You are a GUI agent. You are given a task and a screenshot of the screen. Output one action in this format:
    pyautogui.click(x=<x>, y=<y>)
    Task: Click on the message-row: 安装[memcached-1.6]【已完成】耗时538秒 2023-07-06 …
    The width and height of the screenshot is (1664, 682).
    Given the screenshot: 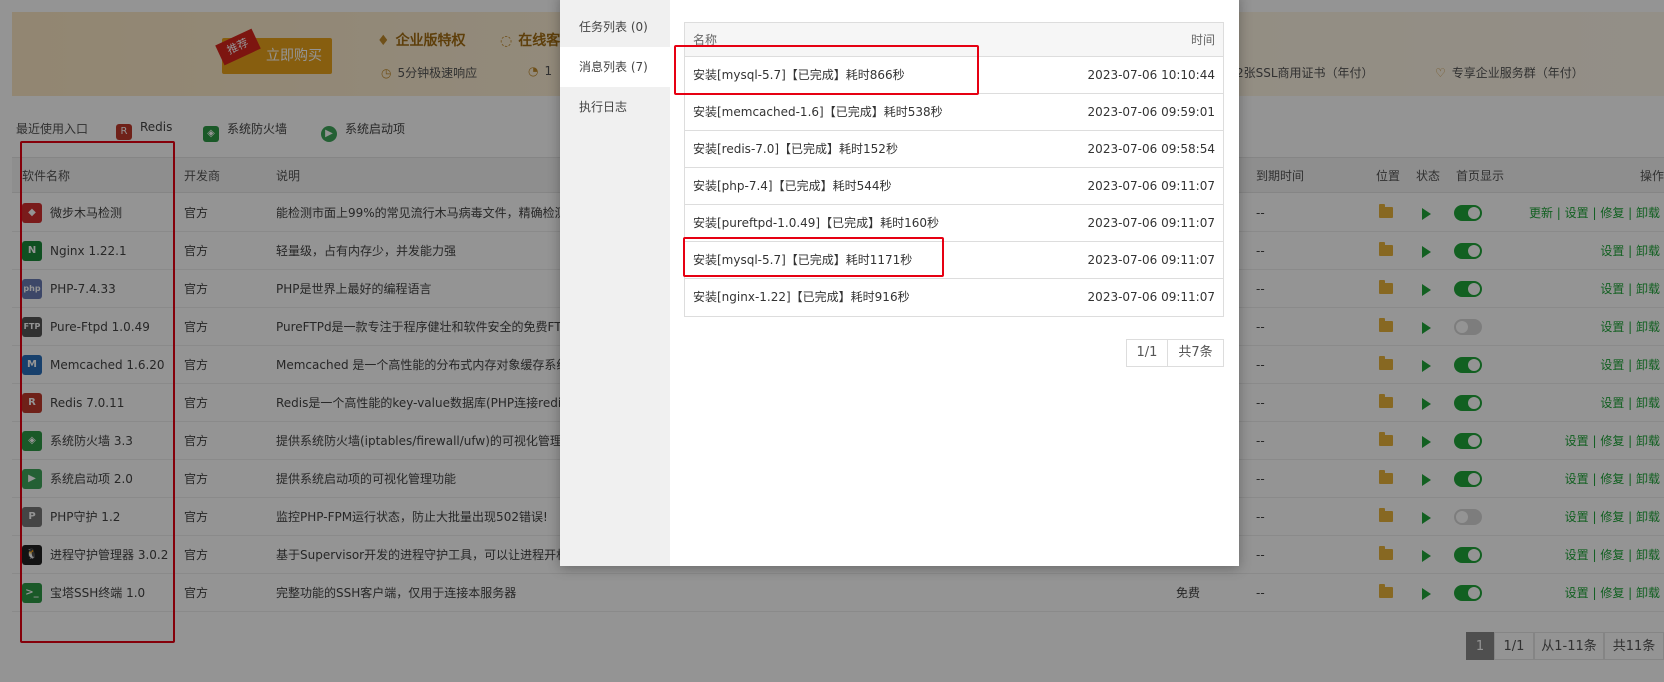 What is the action you would take?
    pyautogui.click(x=954, y=112)
    